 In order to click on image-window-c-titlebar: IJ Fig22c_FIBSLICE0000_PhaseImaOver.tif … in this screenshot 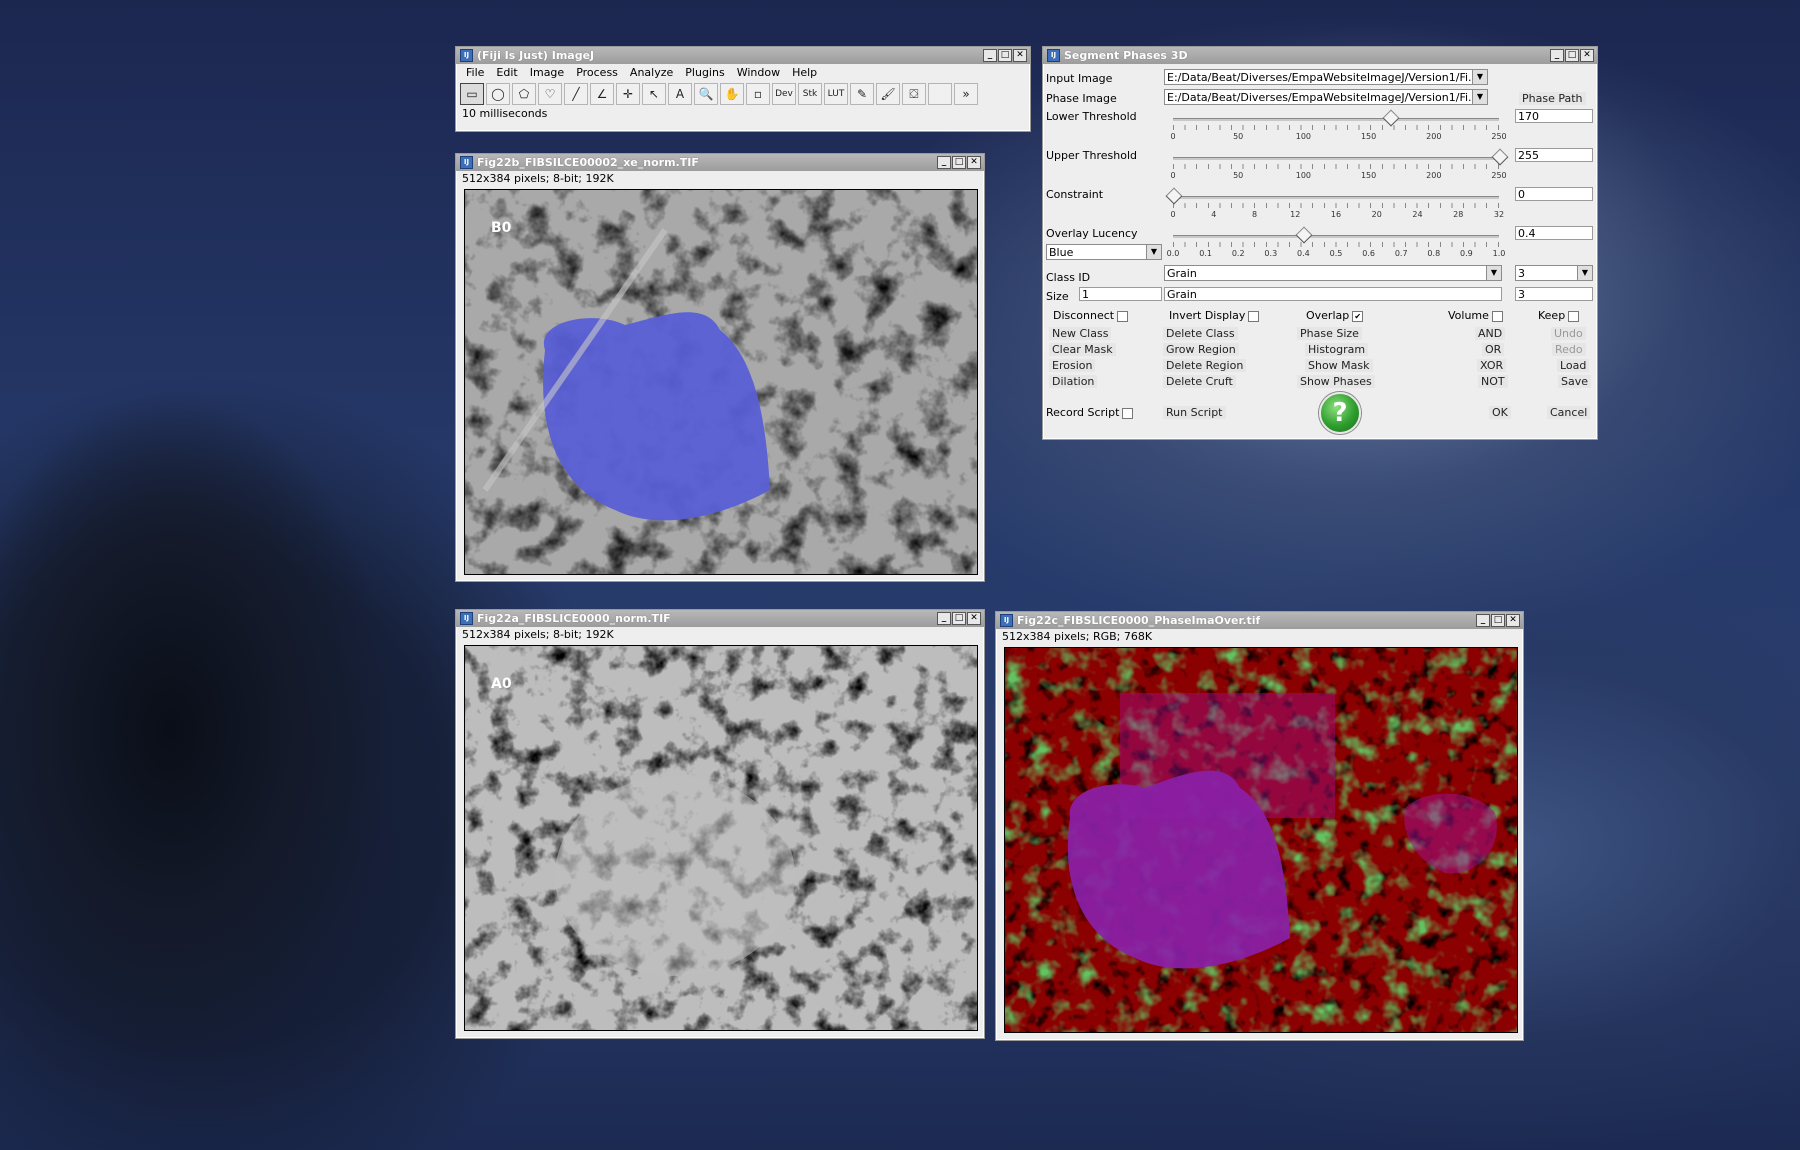, I will do `click(1259, 620)`.